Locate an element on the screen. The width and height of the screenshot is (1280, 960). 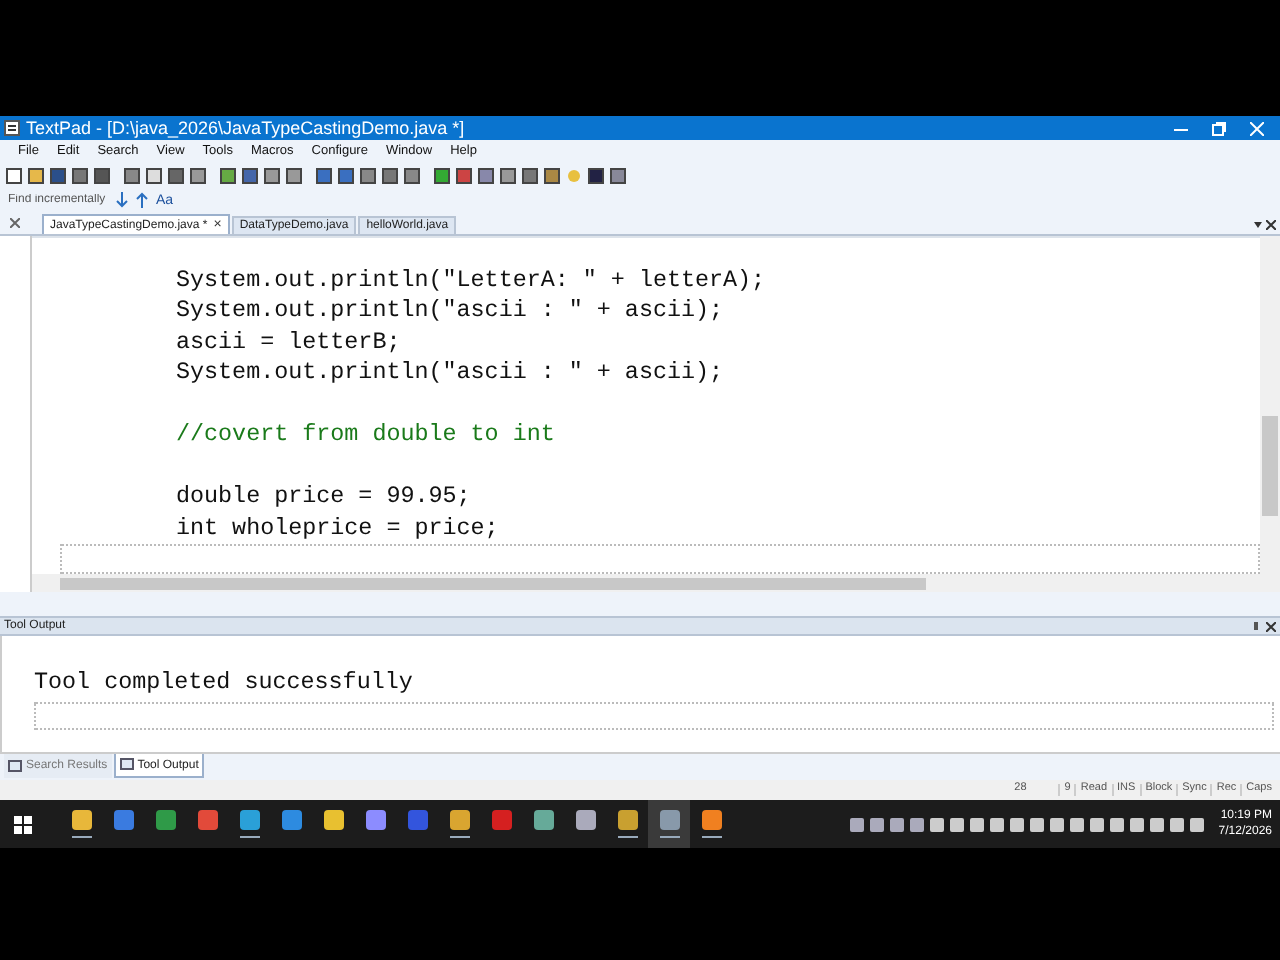
horizontal-scrollbar is located at coordinates (646, 583).